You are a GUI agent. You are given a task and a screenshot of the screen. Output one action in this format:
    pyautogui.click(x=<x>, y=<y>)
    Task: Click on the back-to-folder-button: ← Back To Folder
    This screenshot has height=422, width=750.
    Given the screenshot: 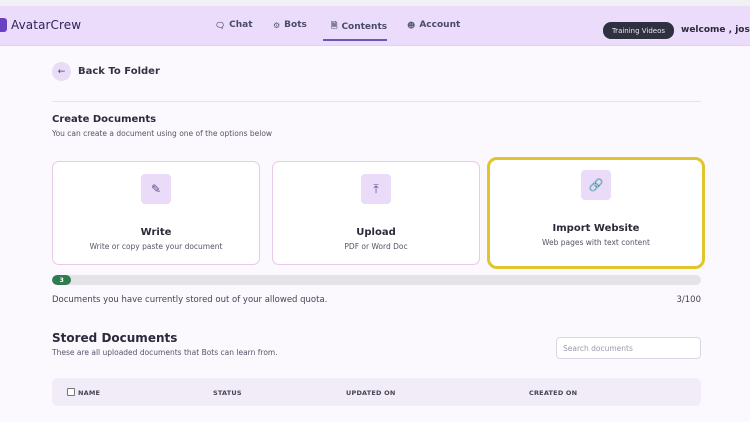 What is the action you would take?
    pyautogui.click(x=106, y=71)
    